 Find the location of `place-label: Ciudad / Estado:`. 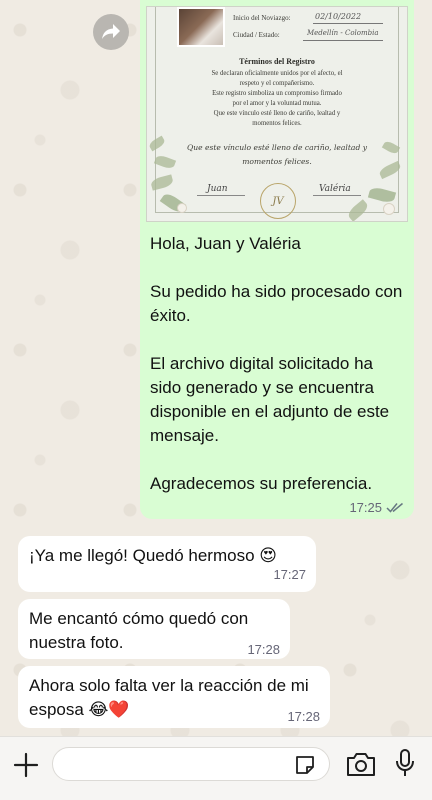

place-label: Ciudad / Estado: is located at coordinates (256, 35).